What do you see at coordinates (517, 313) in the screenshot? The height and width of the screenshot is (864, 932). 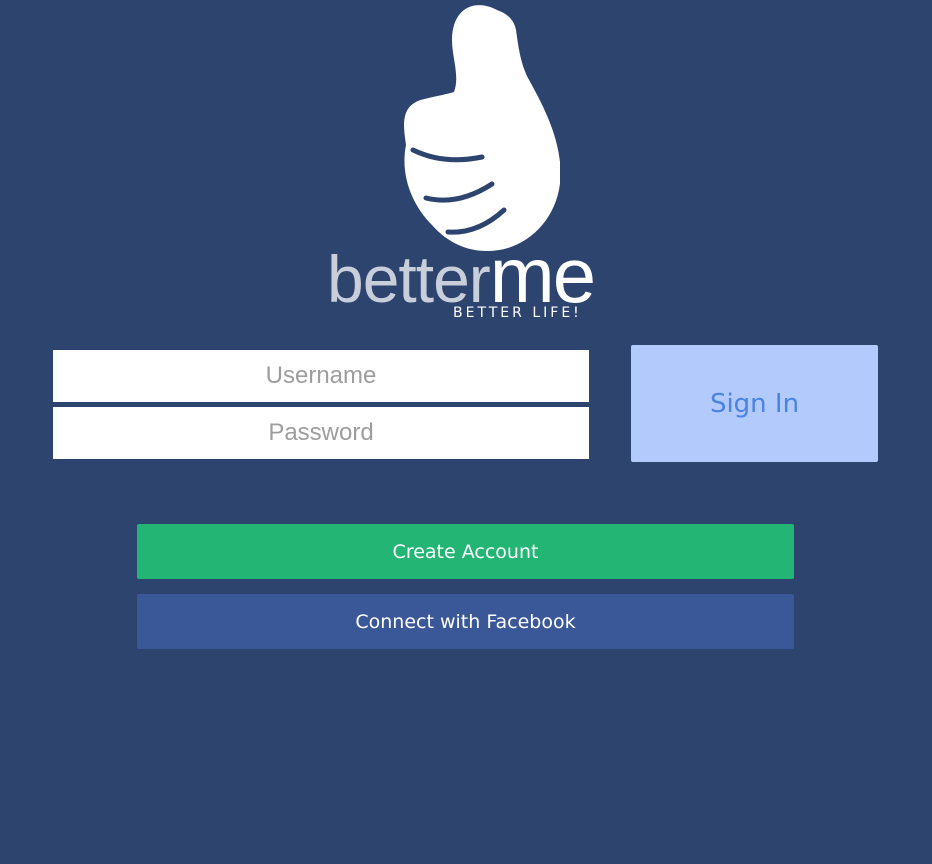 I see `tagline: BETTER LIFE!` at bounding box center [517, 313].